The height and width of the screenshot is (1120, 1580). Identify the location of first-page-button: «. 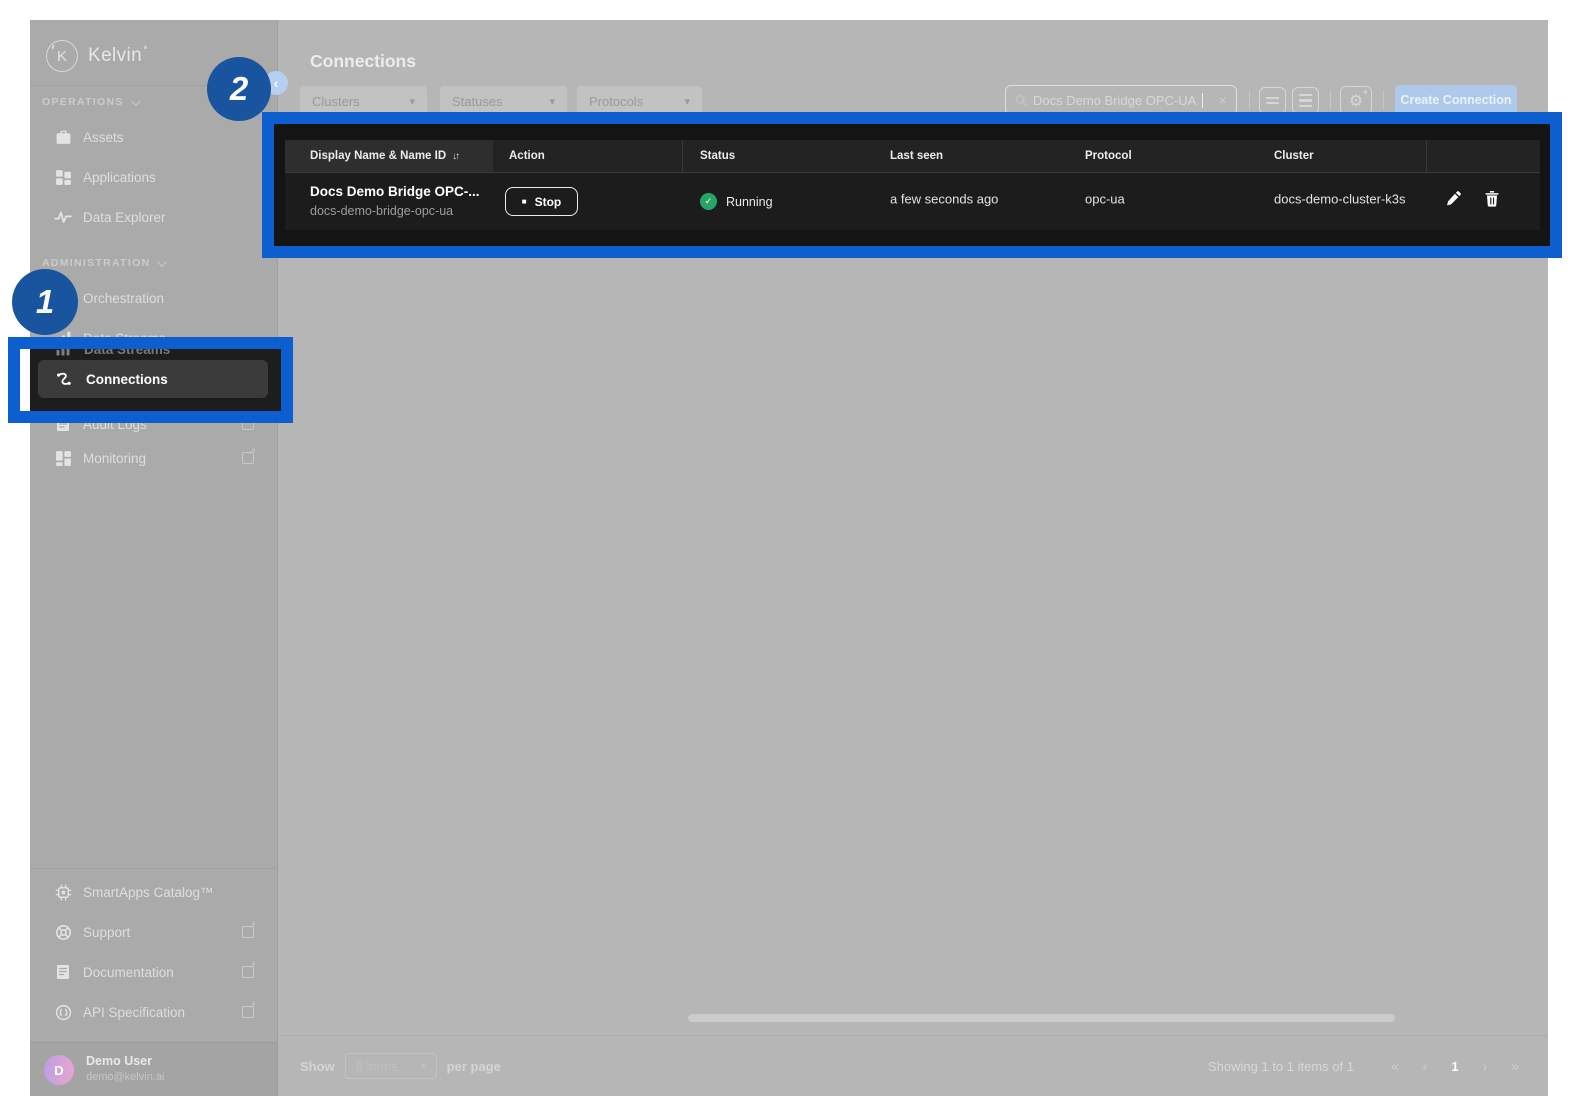
(1395, 1066).